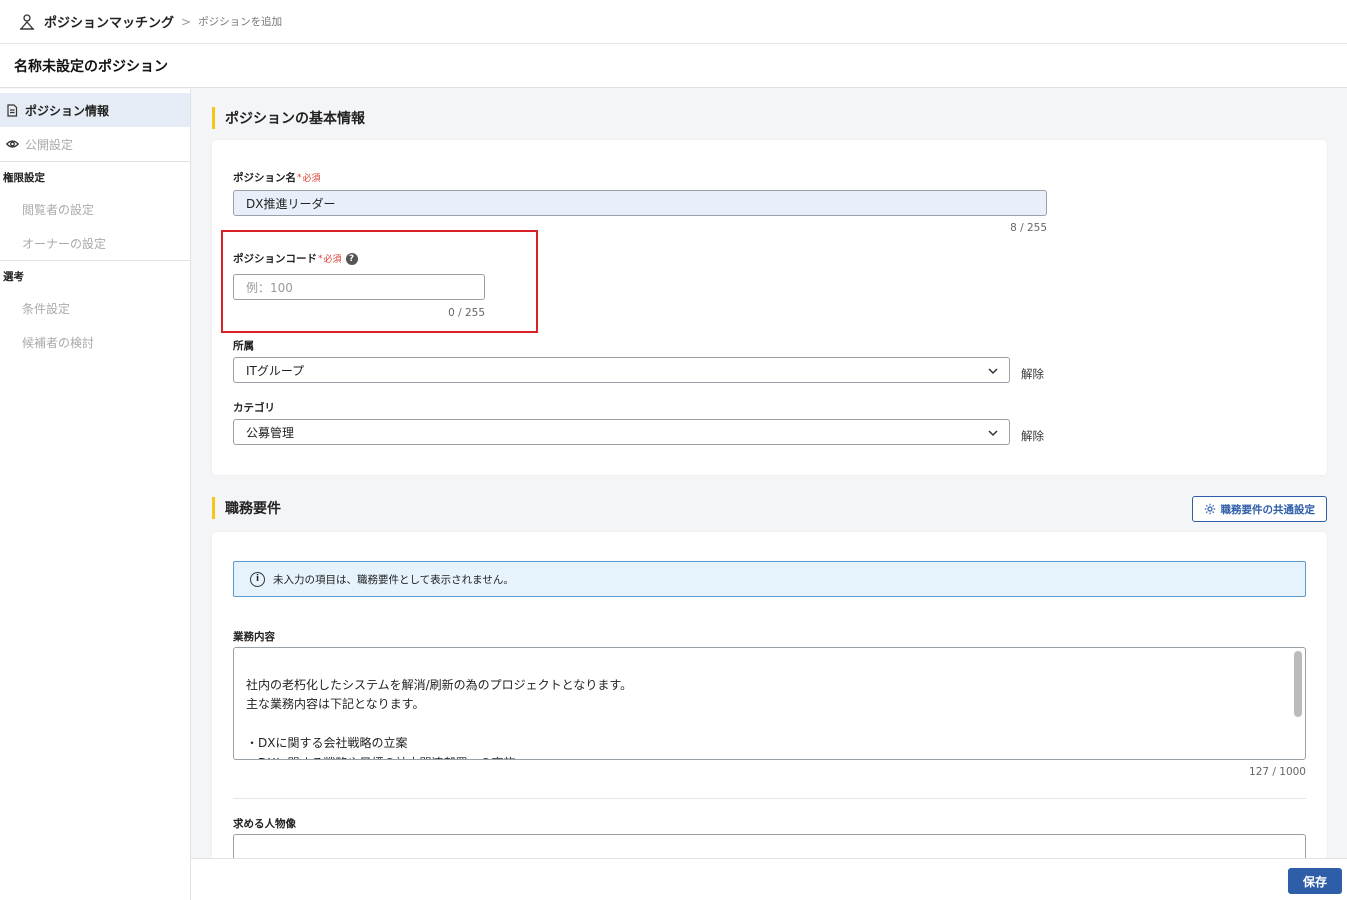 The height and width of the screenshot is (900, 1347). I want to click on position-name-label: ポジション名 * 必須, so click(277, 177).